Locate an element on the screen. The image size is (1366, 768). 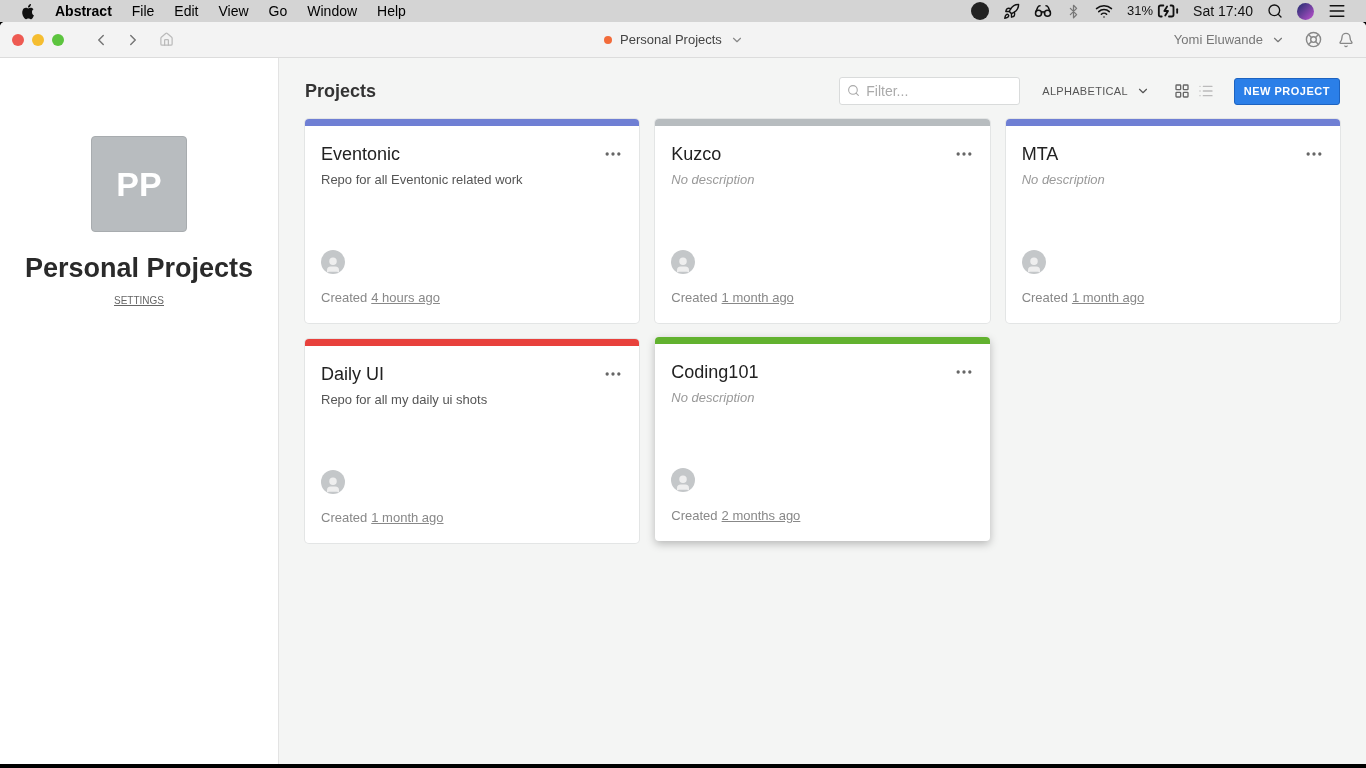
help-icon is located at coordinates (1313, 39).